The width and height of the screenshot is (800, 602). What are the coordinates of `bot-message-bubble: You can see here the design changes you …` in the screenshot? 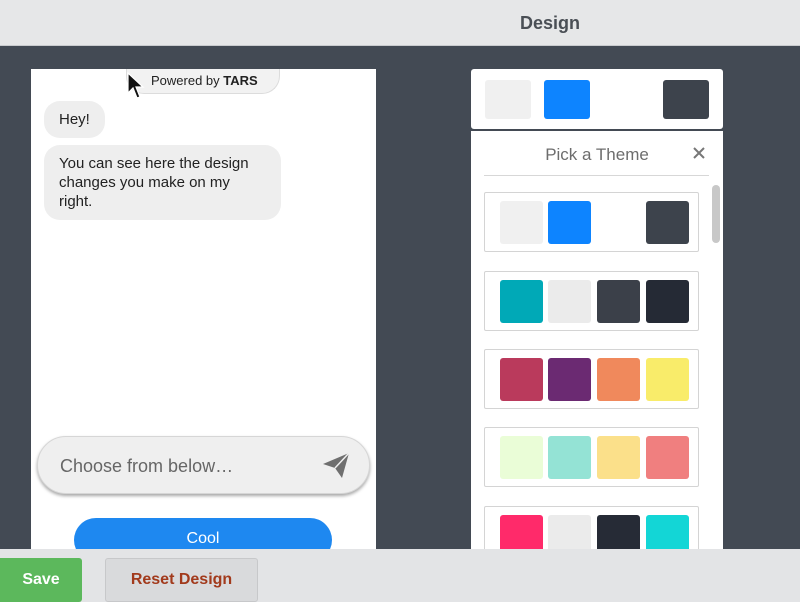 It's located at (162, 182).